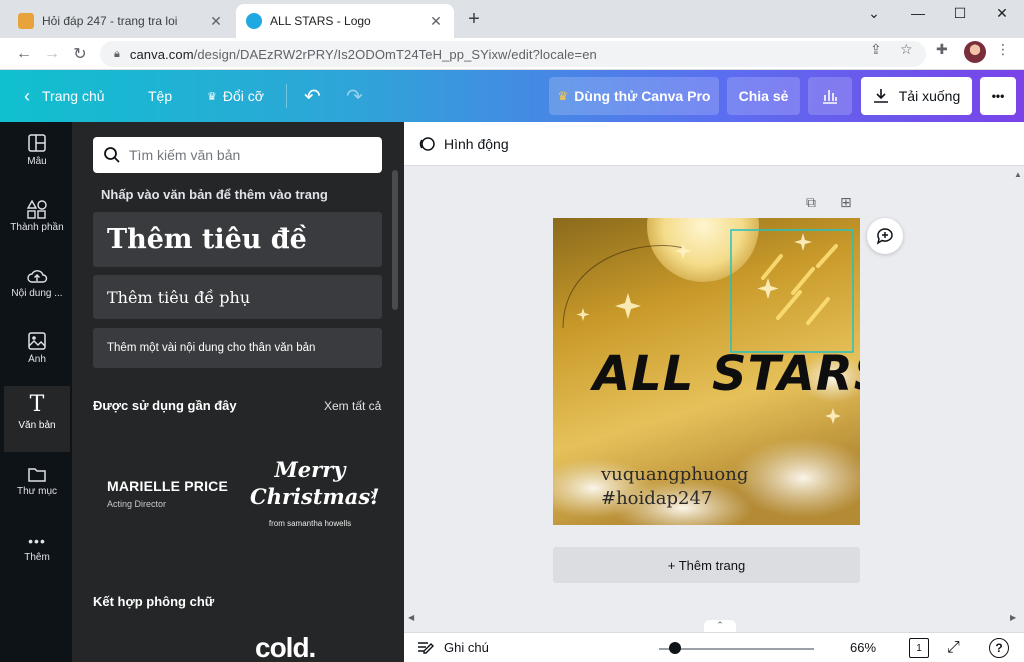 The height and width of the screenshot is (662, 1024). I want to click on panel-scrollbar, so click(395, 240).